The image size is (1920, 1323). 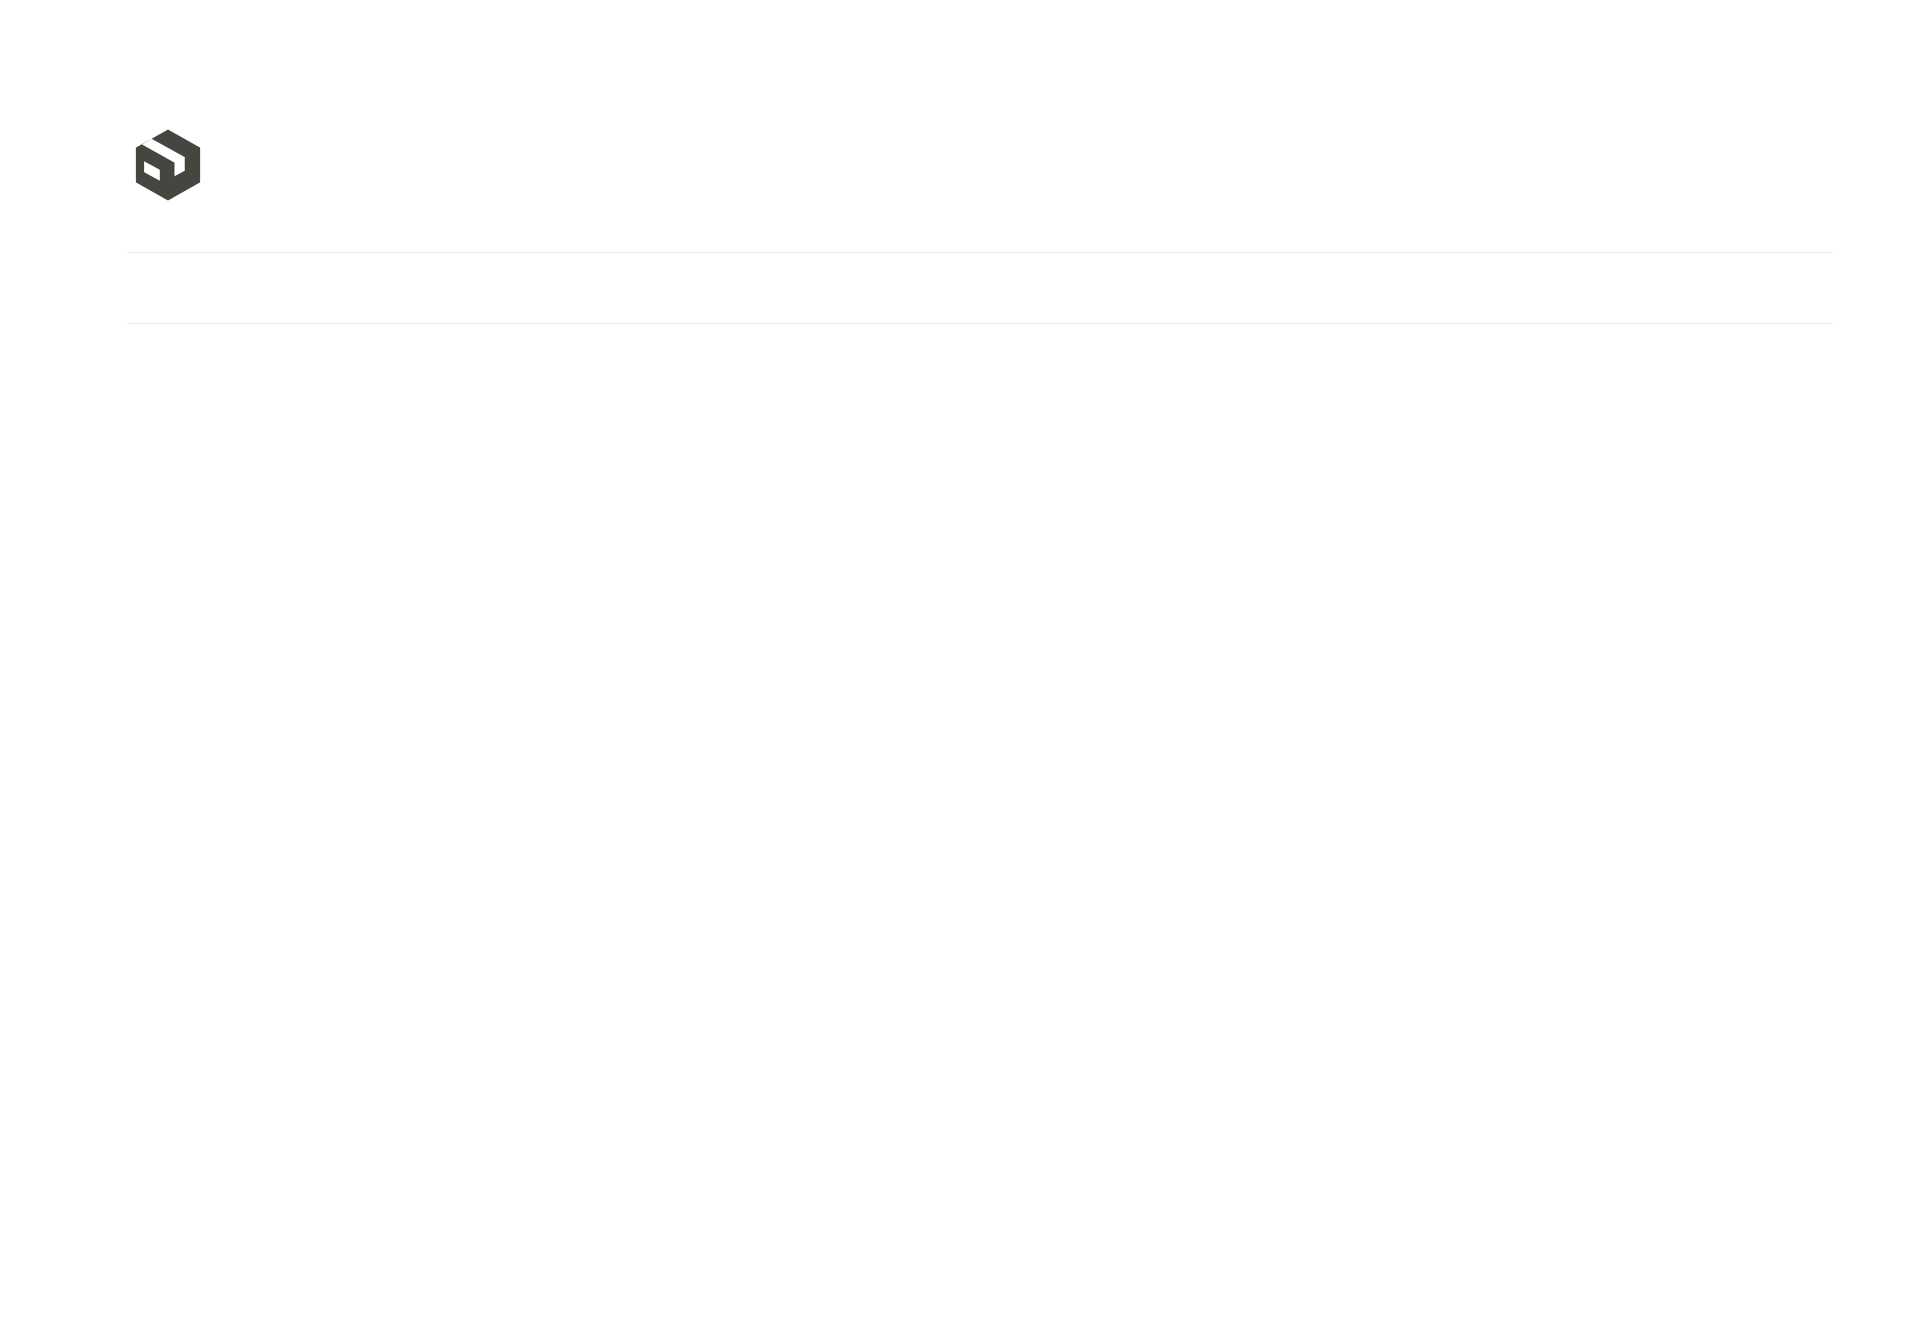 What do you see at coordinates (980, 323) in the screenshot?
I see `tasks-tabs` at bounding box center [980, 323].